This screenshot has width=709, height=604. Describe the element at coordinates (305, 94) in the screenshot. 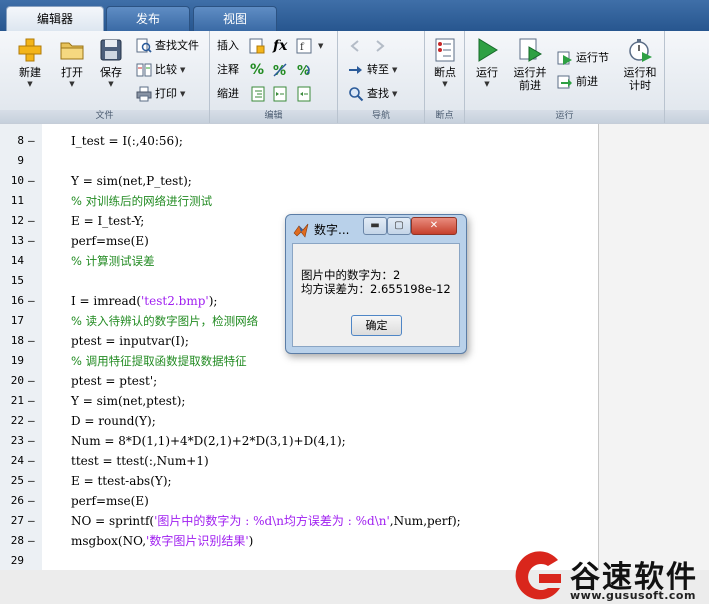

I see `decrease-indent-button` at that location.